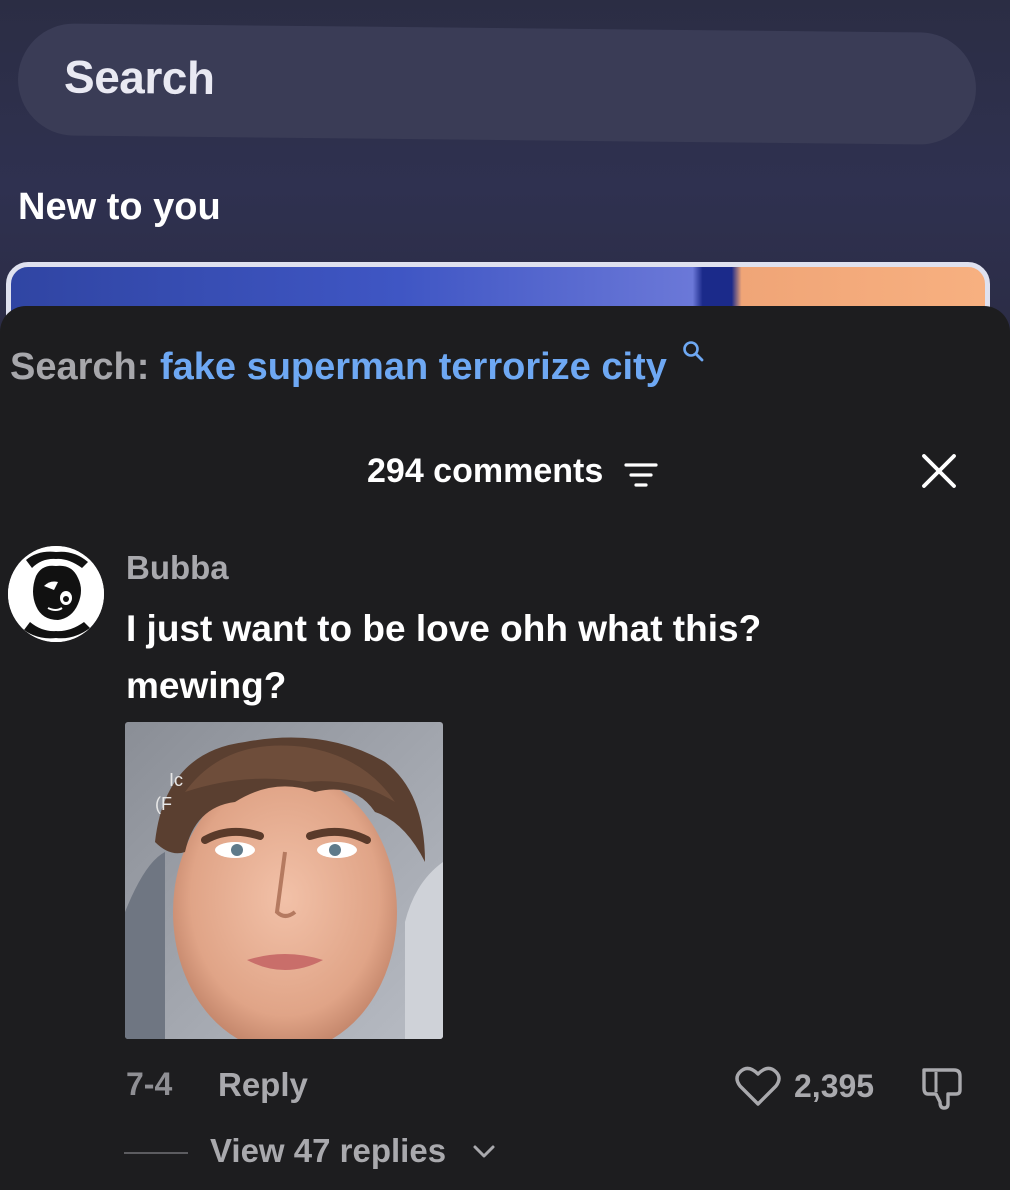 The image size is (1010, 1190). Describe the element at coordinates (284, 880) in the screenshot. I see `comment-image: Ic (F` at that location.